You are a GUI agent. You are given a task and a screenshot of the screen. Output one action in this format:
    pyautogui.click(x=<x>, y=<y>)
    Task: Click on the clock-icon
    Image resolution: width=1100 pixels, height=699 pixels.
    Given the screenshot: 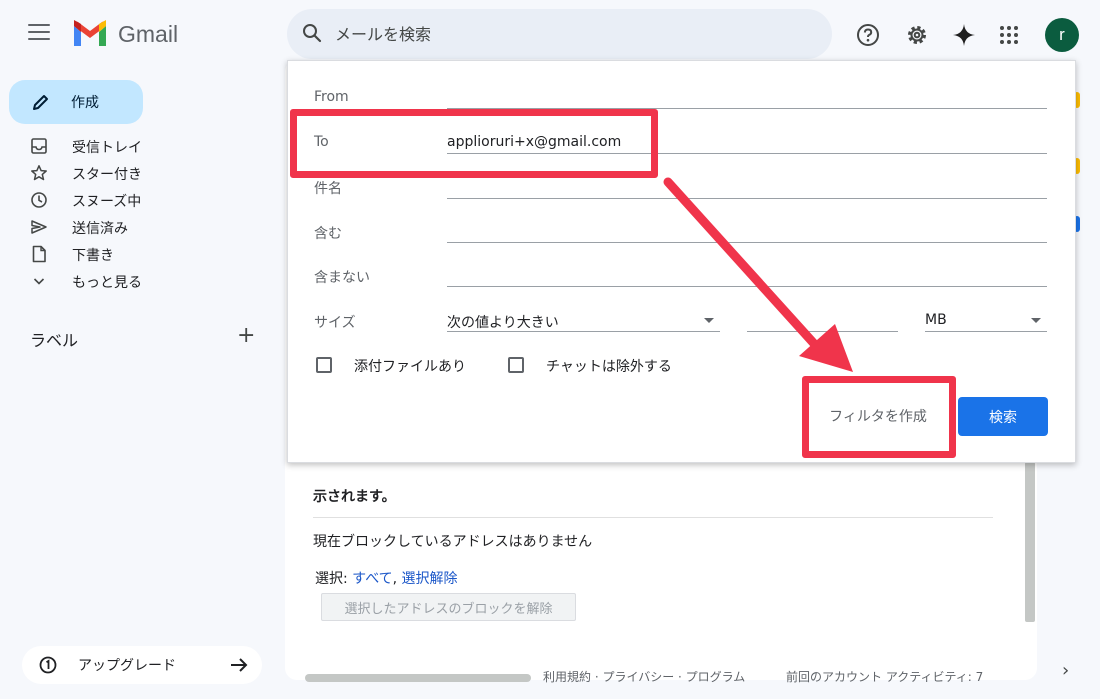 What is the action you would take?
    pyautogui.click(x=39, y=200)
    